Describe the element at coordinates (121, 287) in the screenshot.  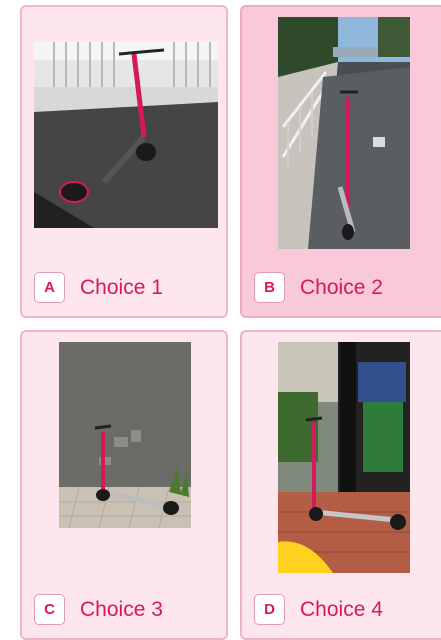
I see `choice-label: Choice 1` at that location.